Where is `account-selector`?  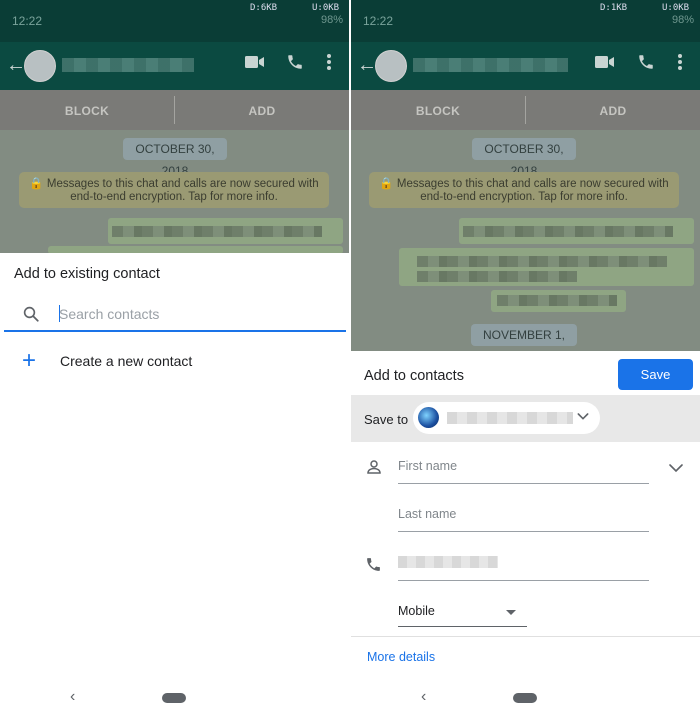 account-selector is located at coordinates (506, 418).